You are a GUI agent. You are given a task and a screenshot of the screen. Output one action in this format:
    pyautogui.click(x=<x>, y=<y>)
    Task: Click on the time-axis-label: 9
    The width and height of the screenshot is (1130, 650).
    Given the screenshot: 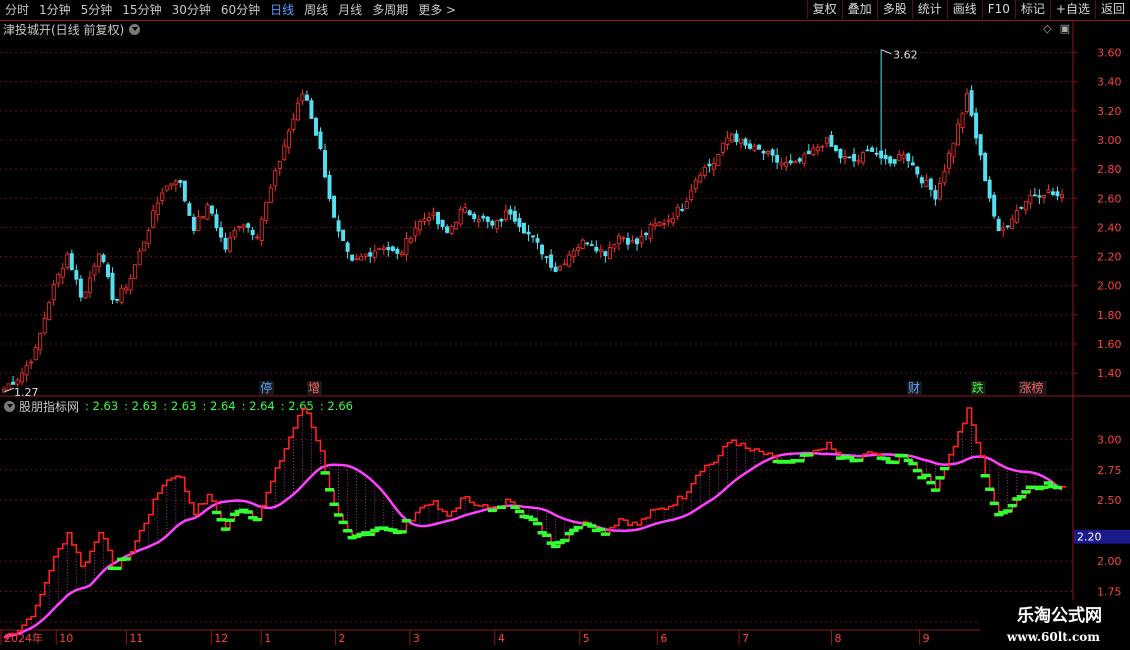 What is the action you would take?
    pyautogui.click(x=926, y=638)
    